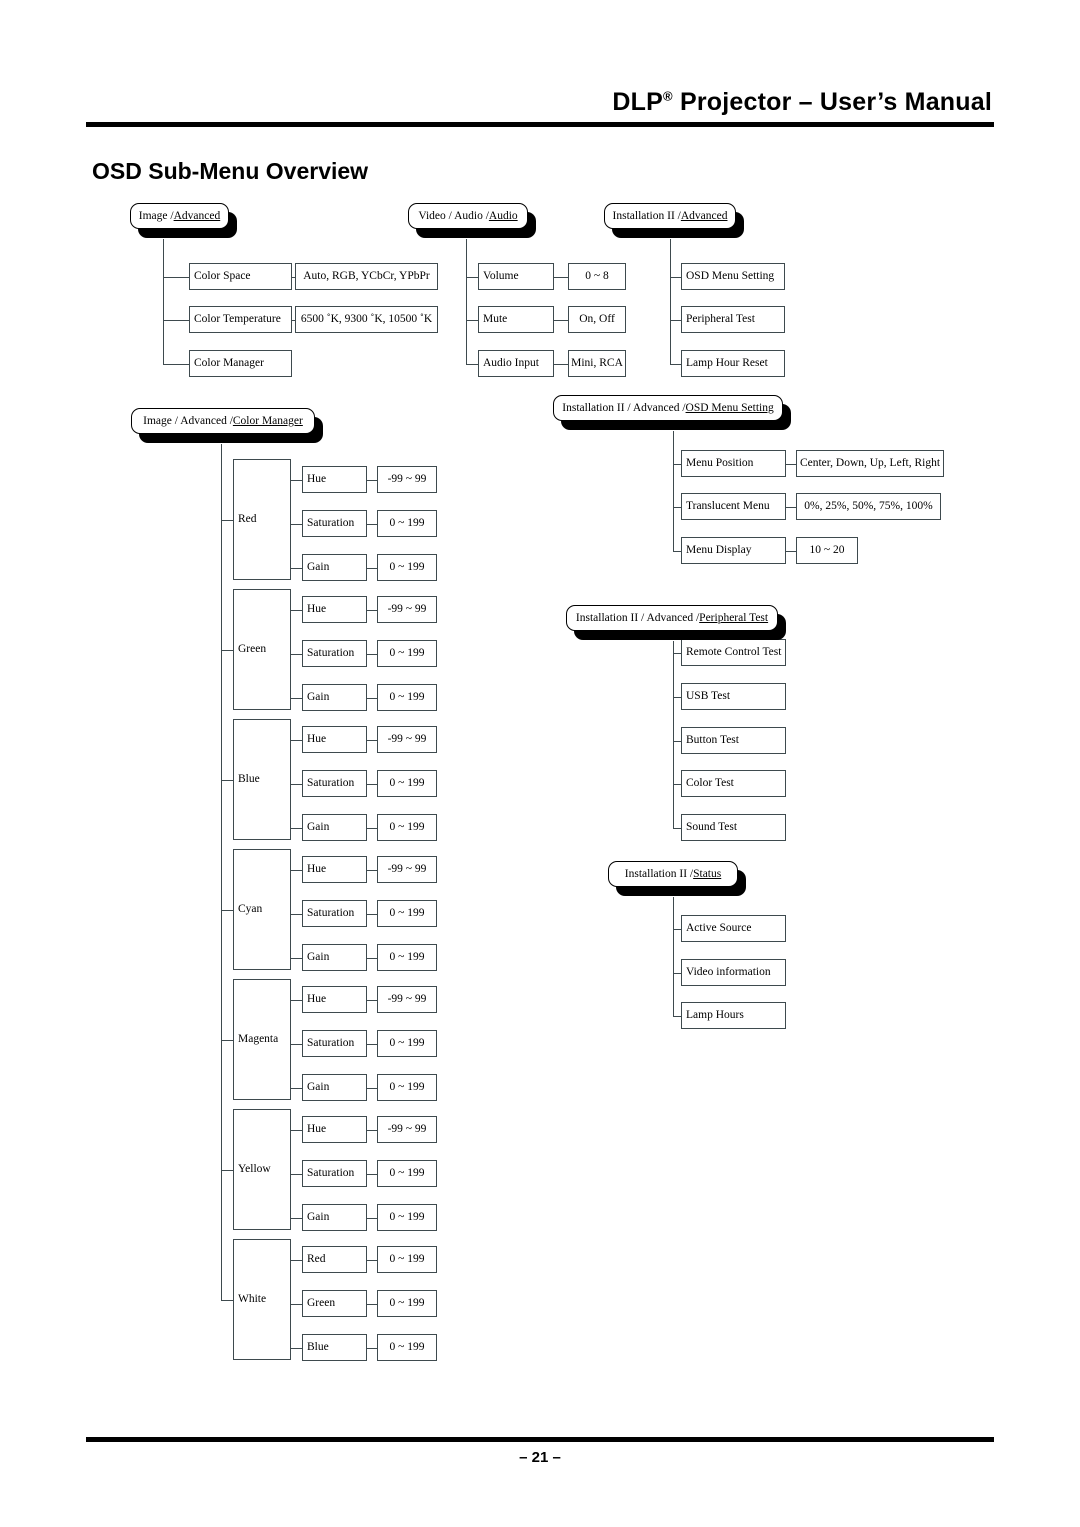 The height and width of the screenshot is (1527, 1080). Describe the element at coordinates (262, 649) in the screenshot. I see `color-group-green: Green` at that location.